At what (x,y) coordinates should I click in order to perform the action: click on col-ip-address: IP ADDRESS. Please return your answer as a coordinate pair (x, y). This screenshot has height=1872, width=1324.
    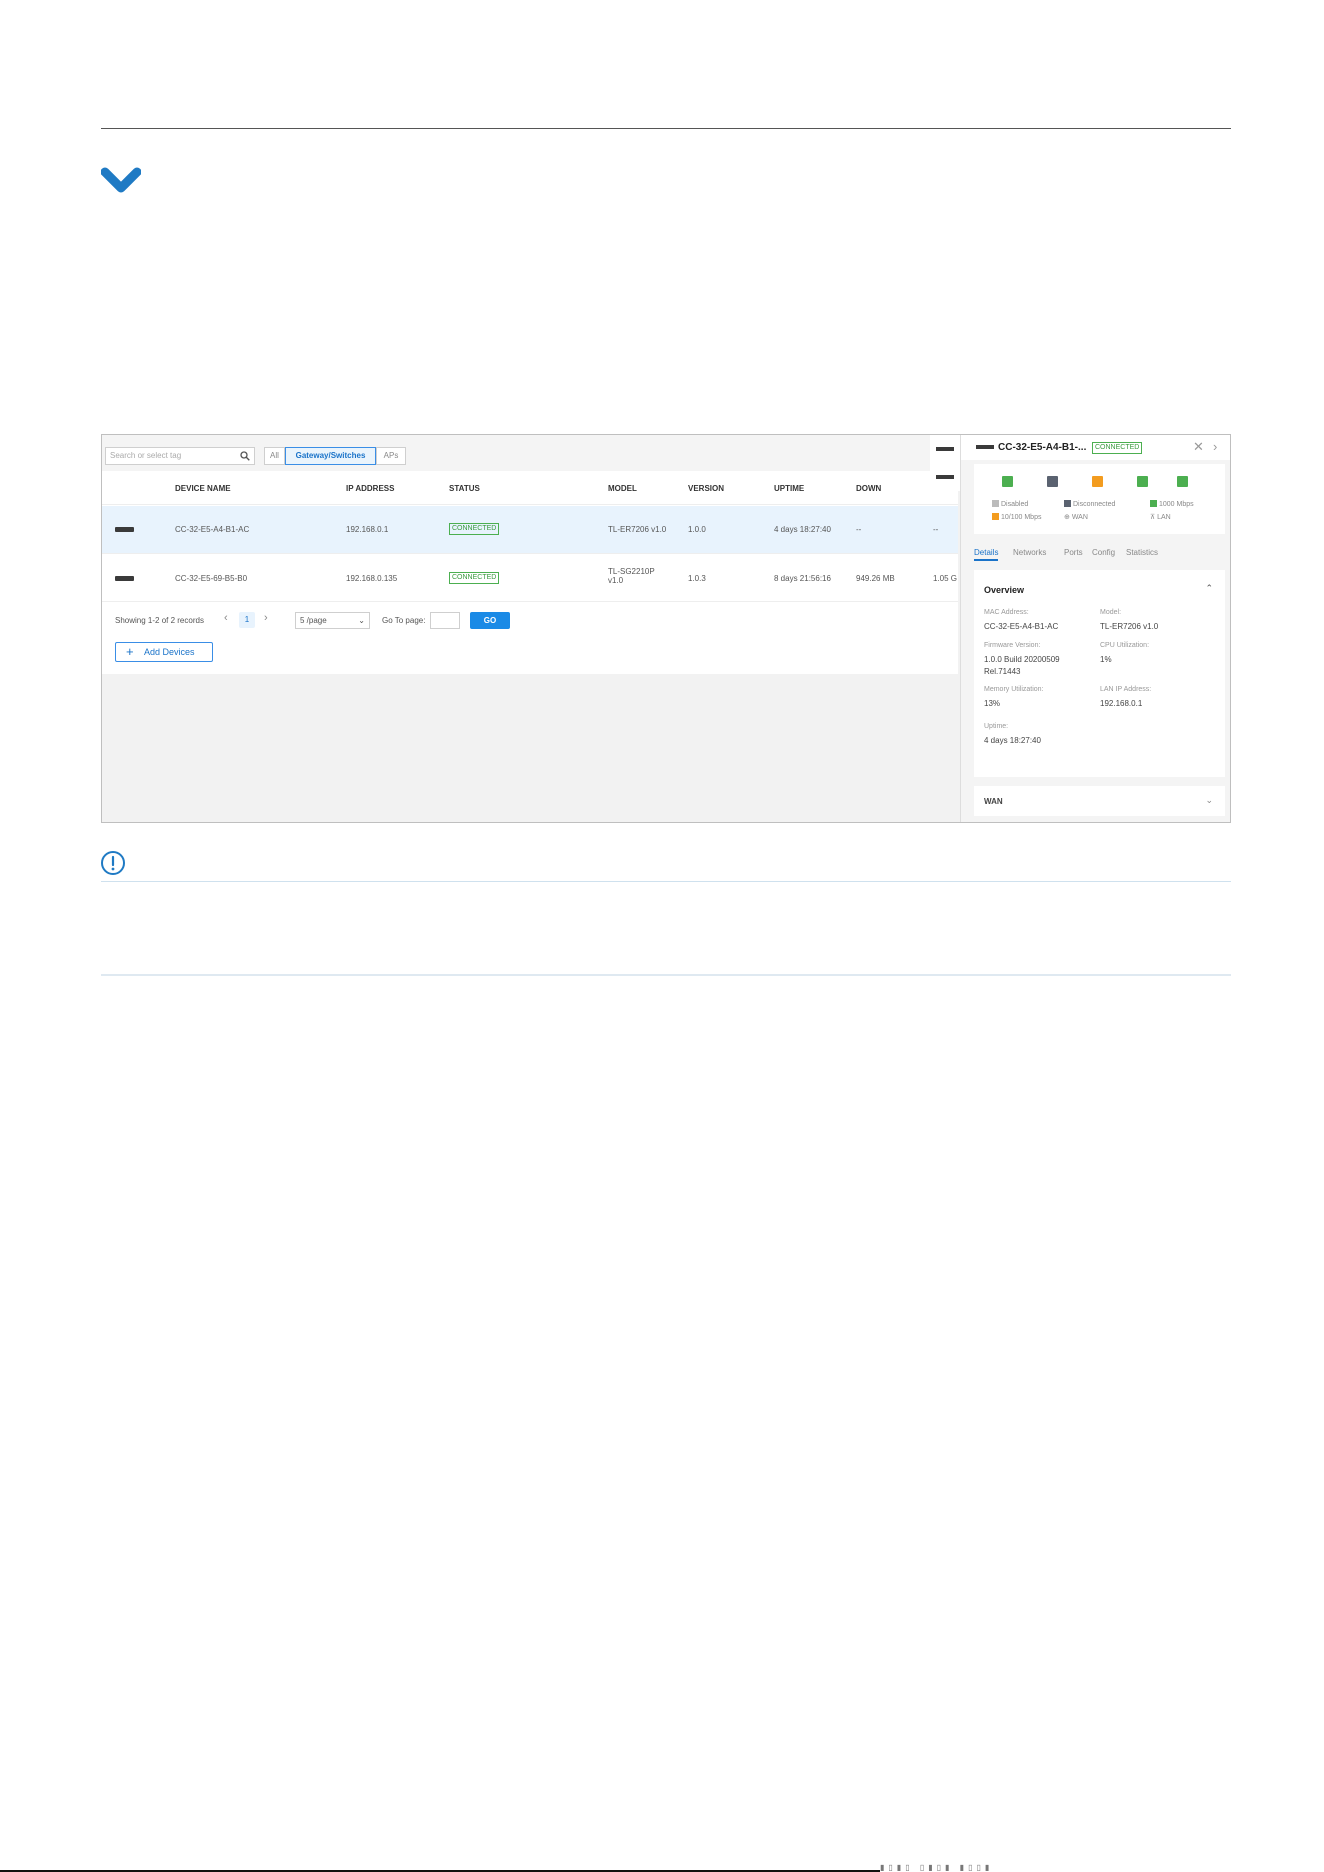
    Looking at the image, I should click on (370, 488).